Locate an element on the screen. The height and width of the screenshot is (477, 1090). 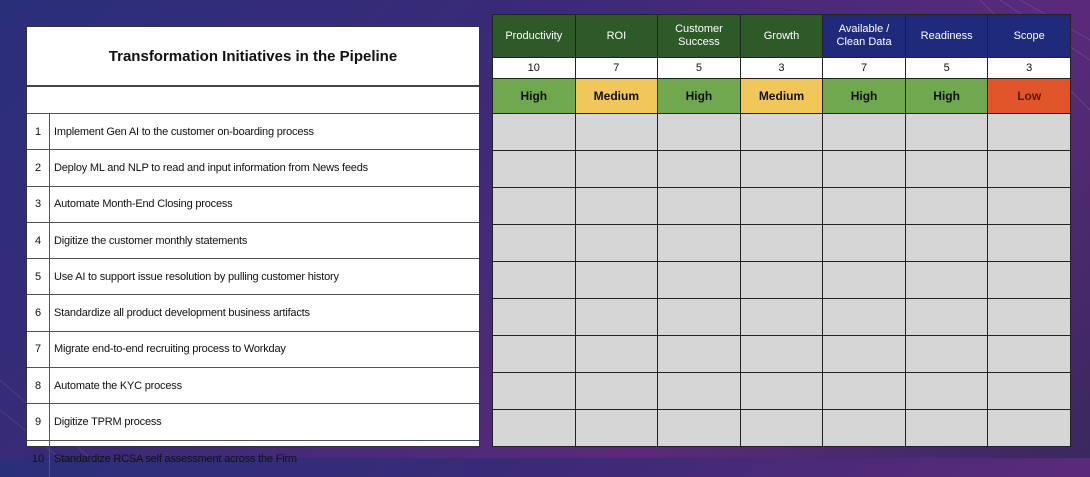
initiative-number: 9 is located at coordinates (38, 422).